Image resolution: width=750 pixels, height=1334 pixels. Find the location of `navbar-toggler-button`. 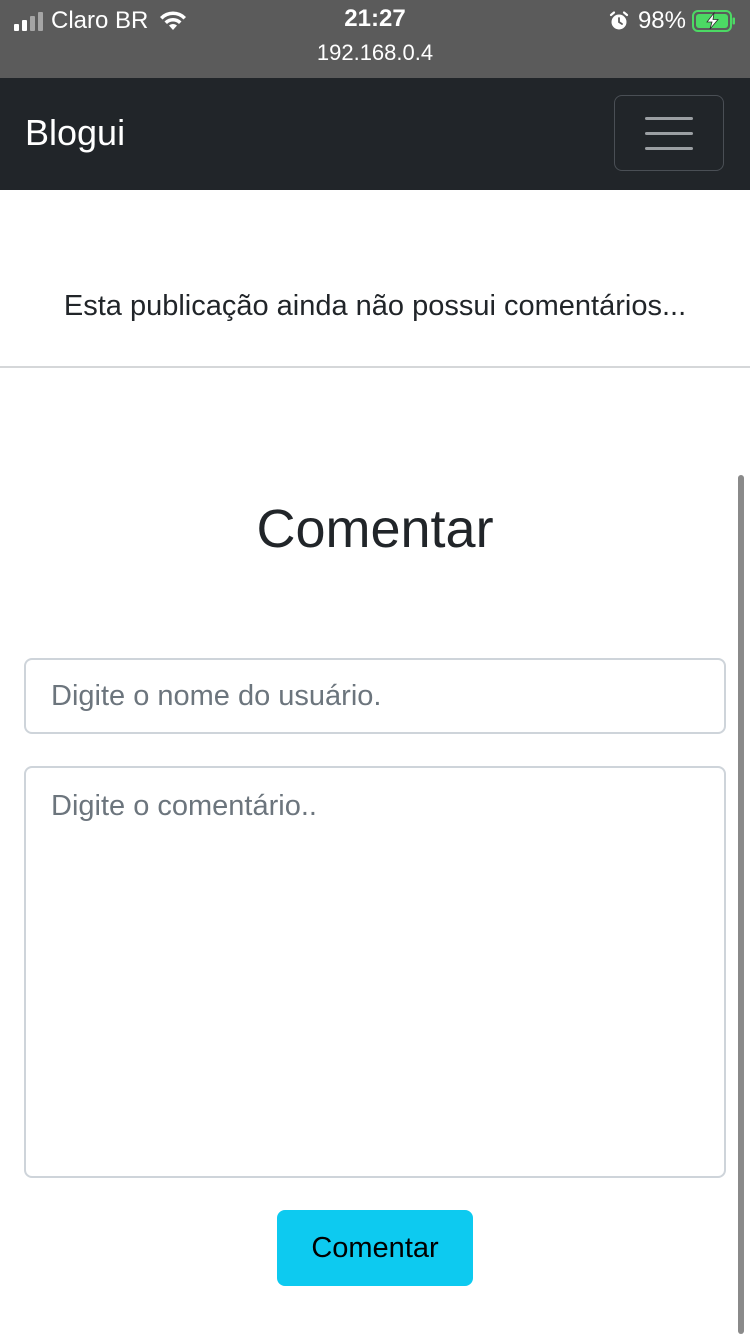

navbar-toggler-button is located at coordinates (669, 133).